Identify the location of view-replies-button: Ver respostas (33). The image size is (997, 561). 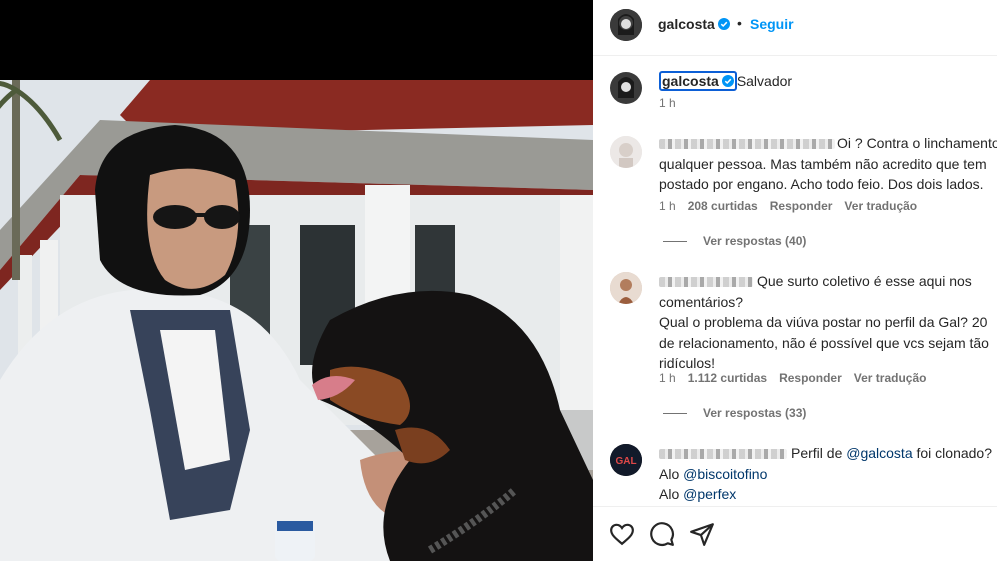
(734, 413).